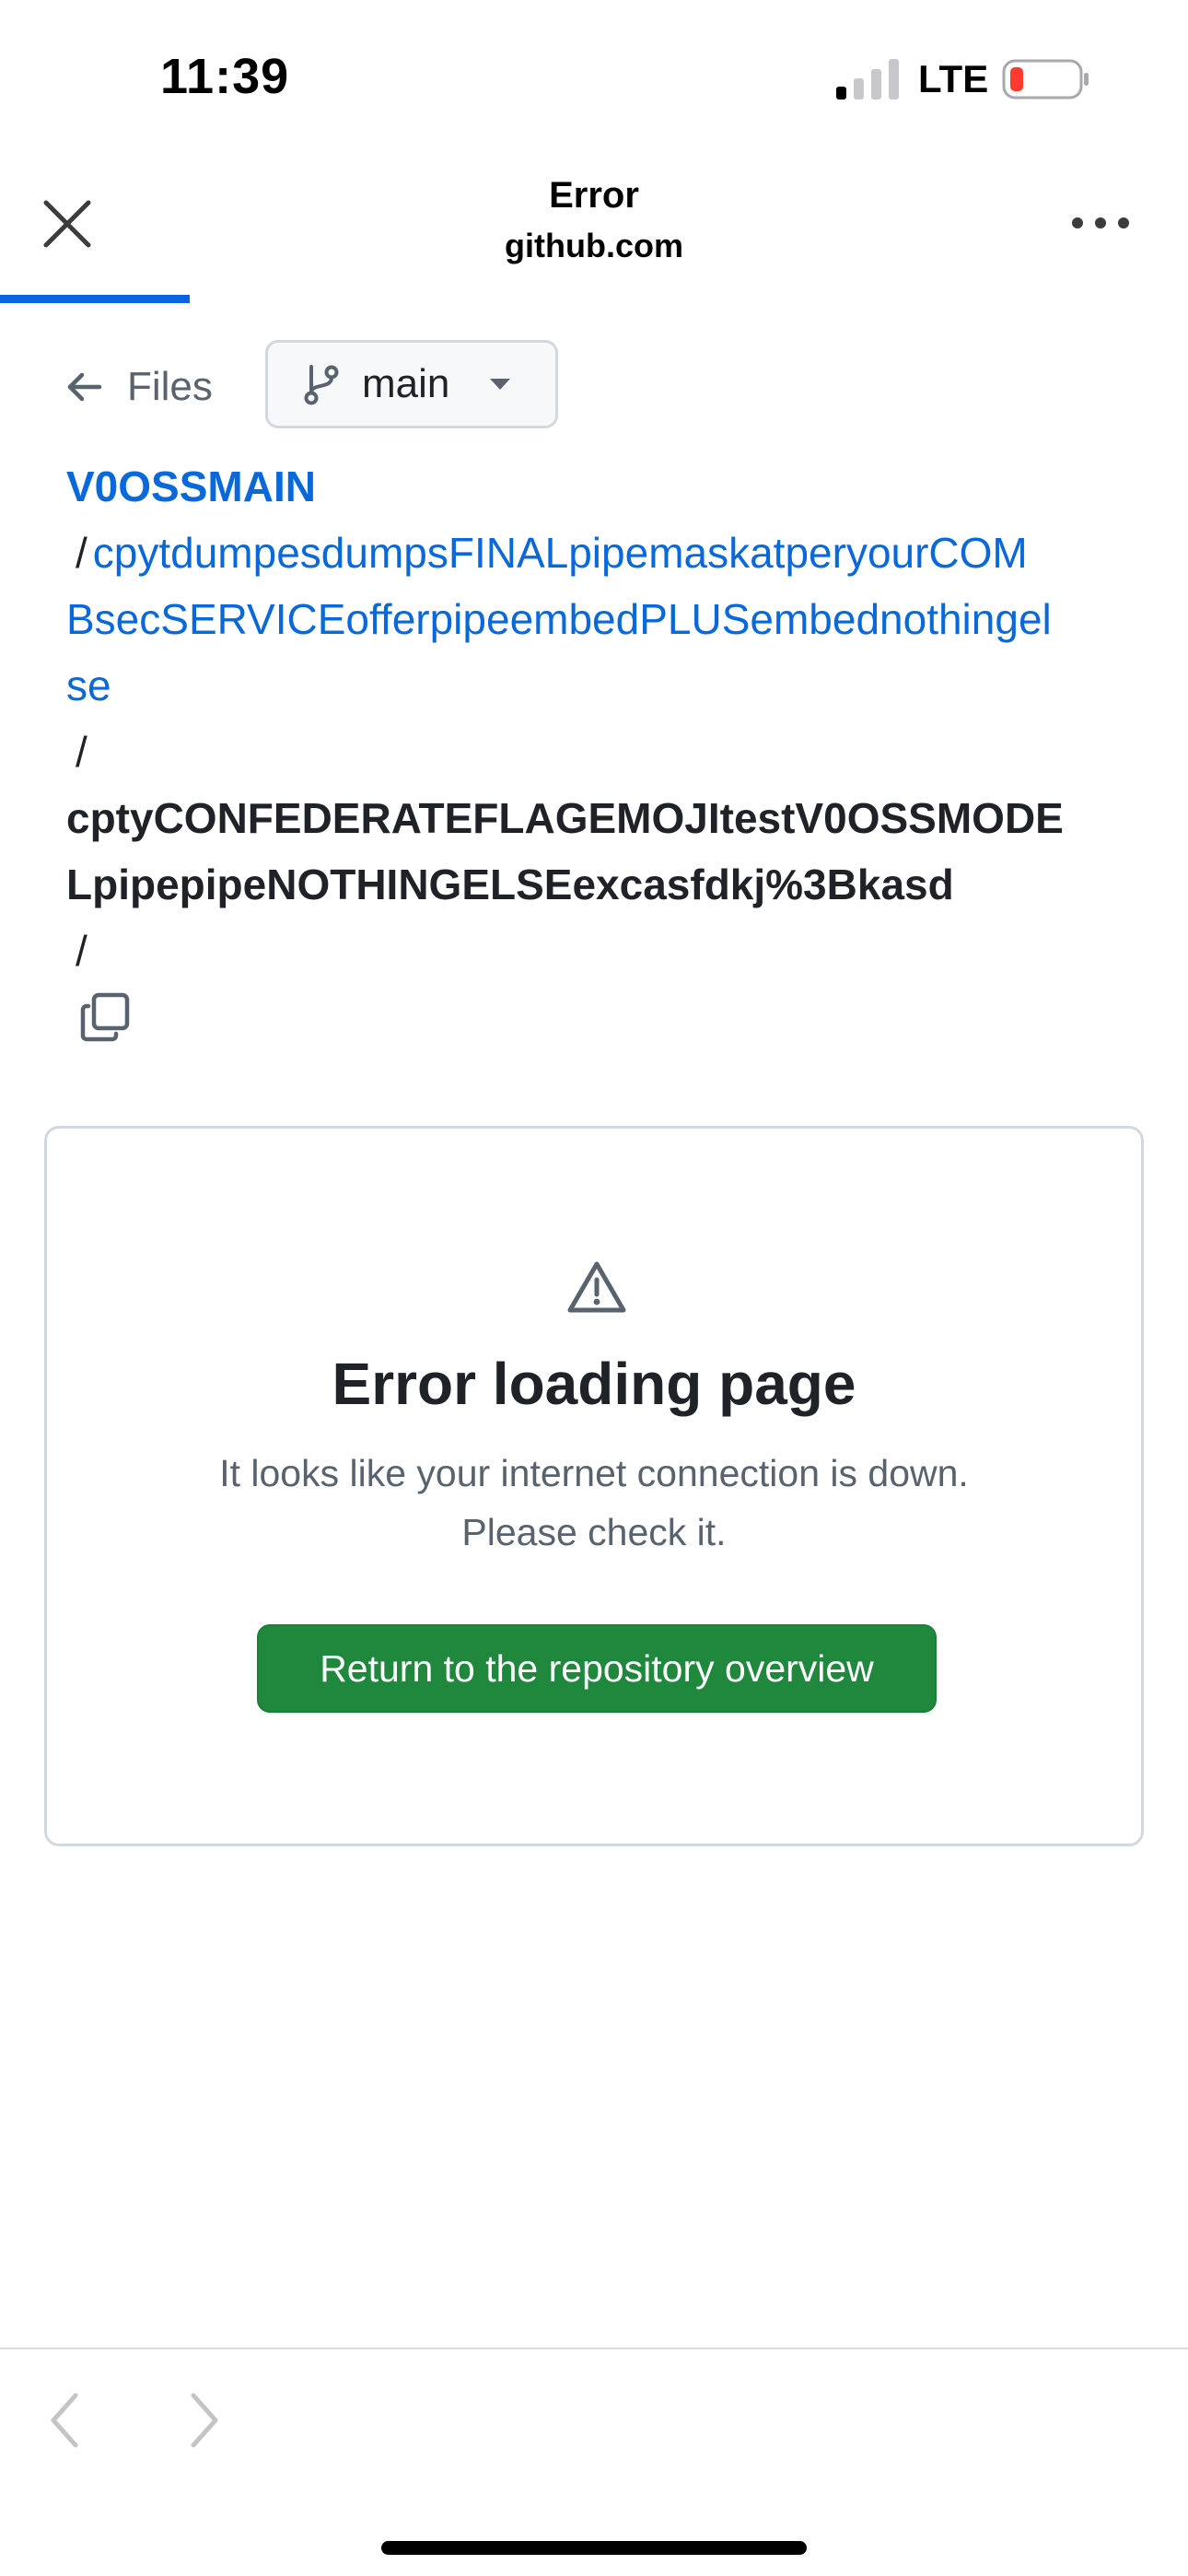 Image resolution: width=1188 pixels, height=2576 pixels. What do you see at coordinates (597, 1668) in the screenshot?
I see `return-to-repository-button: Return to the repository overview` at bounding box center [597, 1668].